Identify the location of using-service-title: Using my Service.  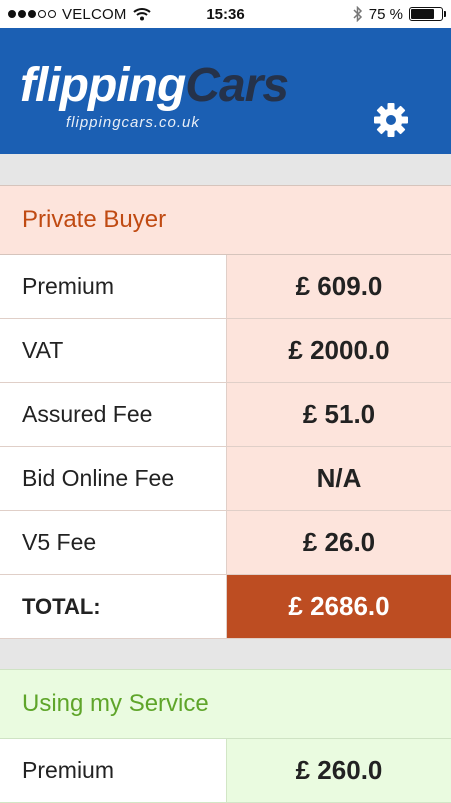
(225, 704).